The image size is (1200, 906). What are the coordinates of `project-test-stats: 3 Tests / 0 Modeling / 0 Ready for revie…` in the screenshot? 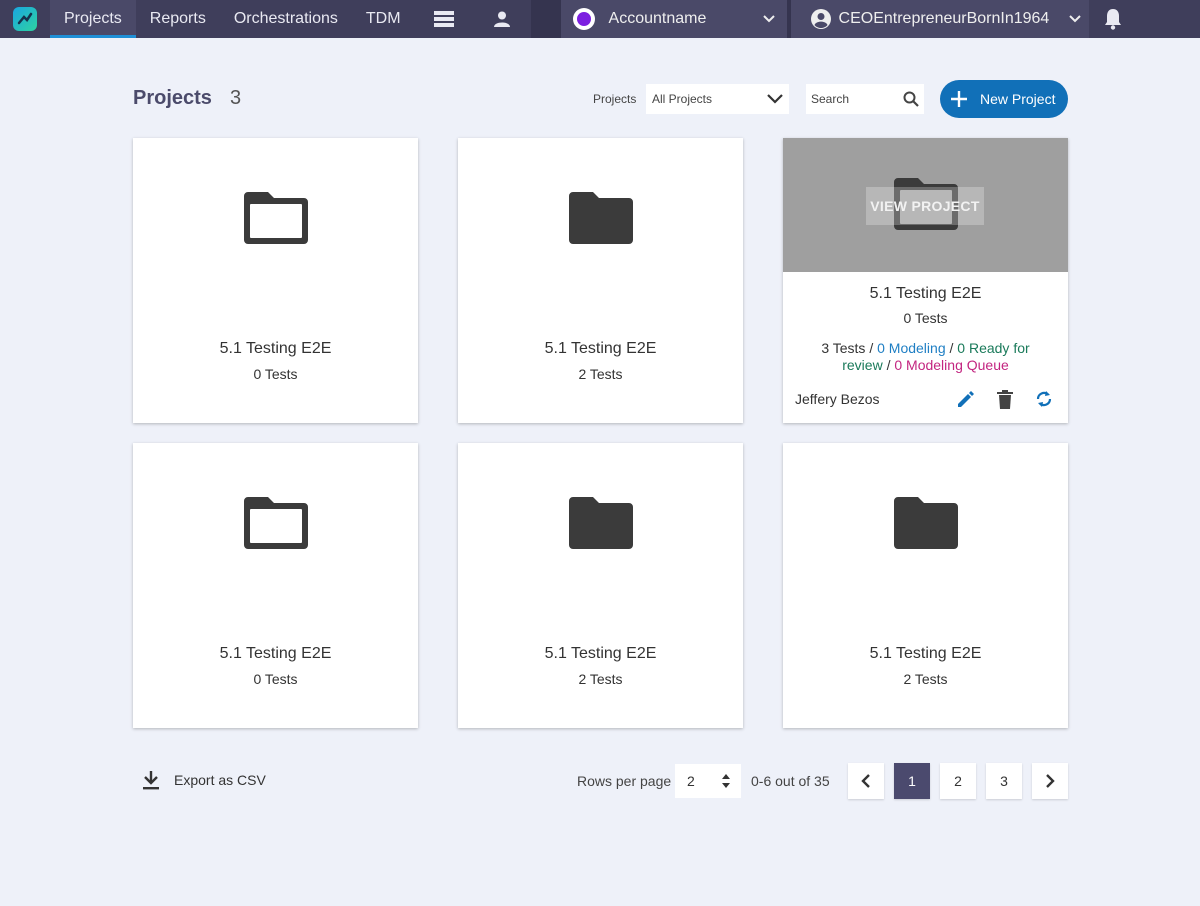 It's located at (925, 356).